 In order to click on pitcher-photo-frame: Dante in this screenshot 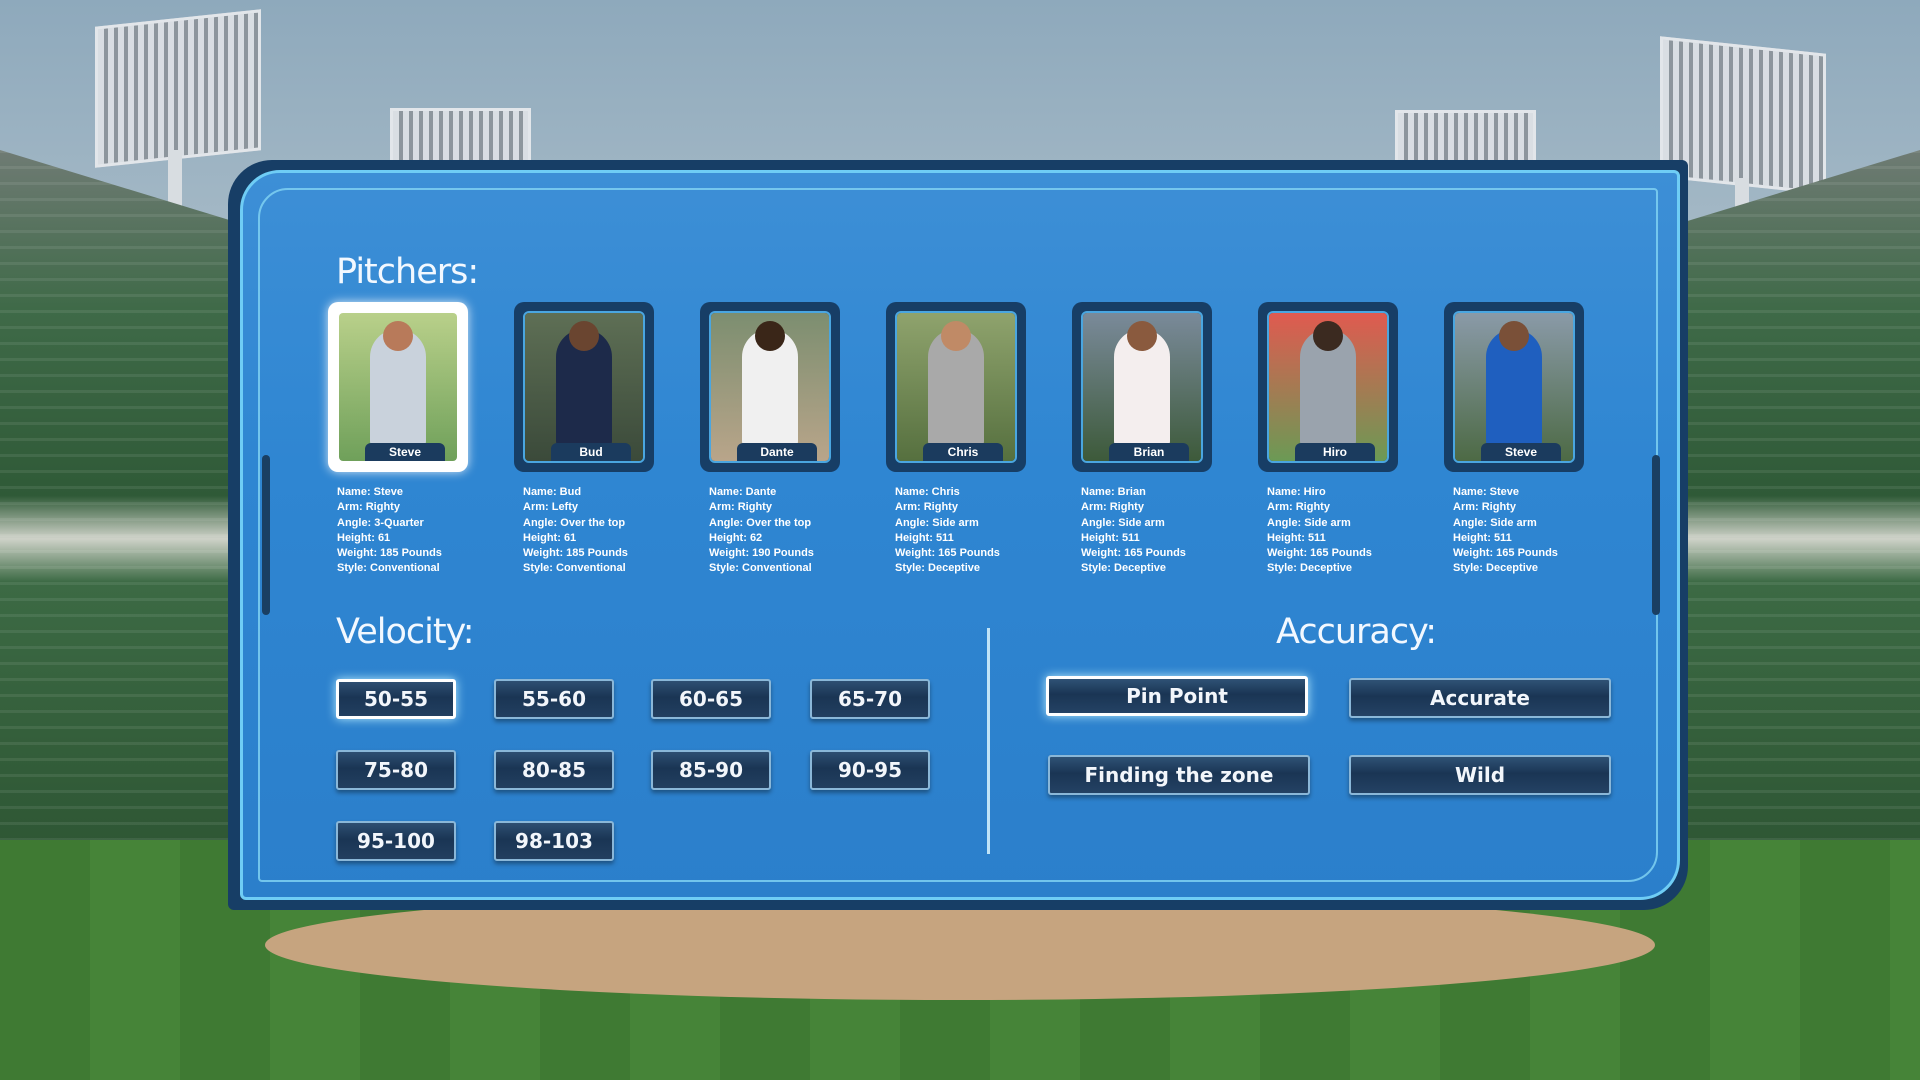, I will do `click(770, 387)`.